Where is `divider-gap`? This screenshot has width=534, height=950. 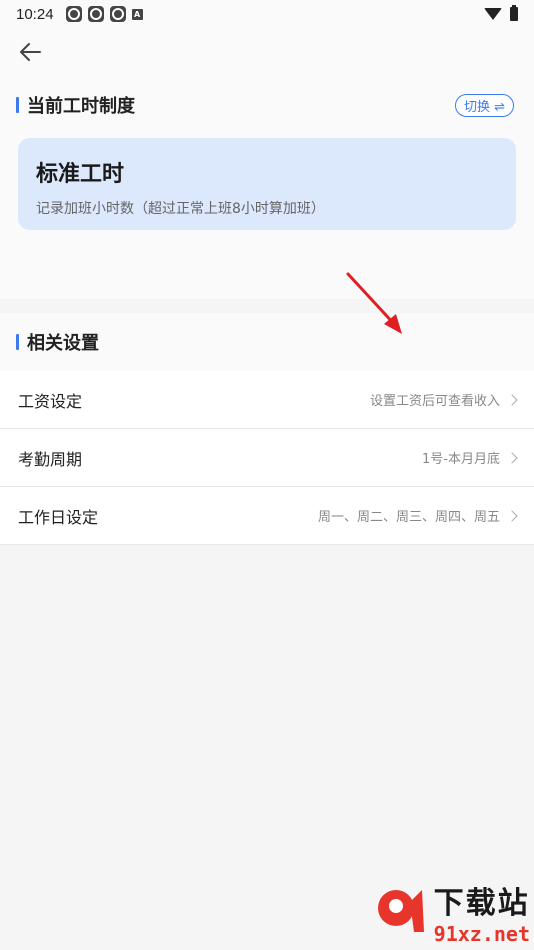
divider-gap is located at coordinates (267, 306).